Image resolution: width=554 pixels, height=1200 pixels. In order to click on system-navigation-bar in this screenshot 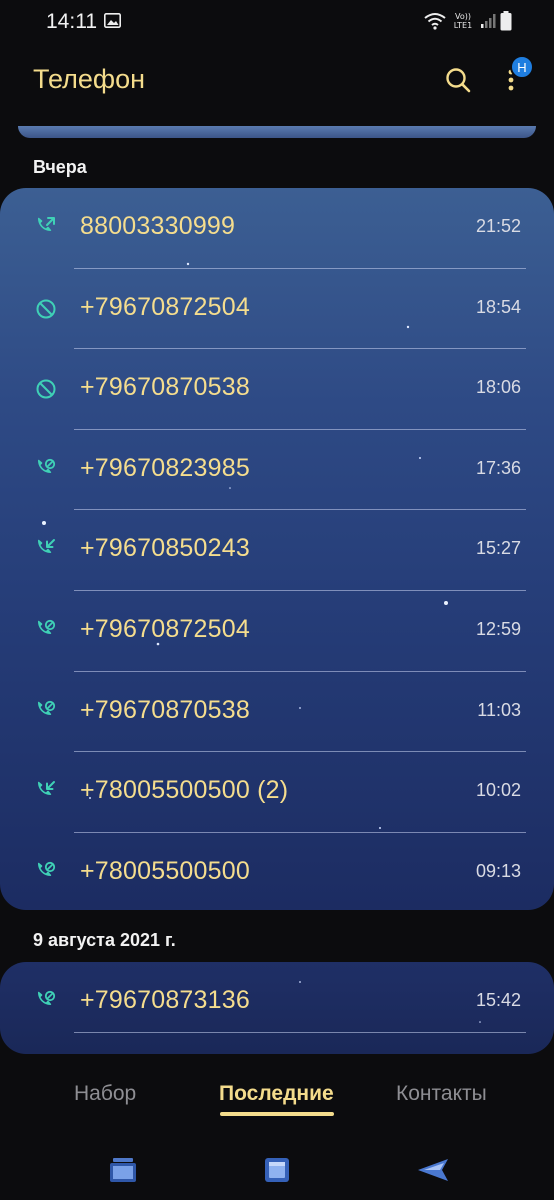, I will do `click(277, 1170)`.